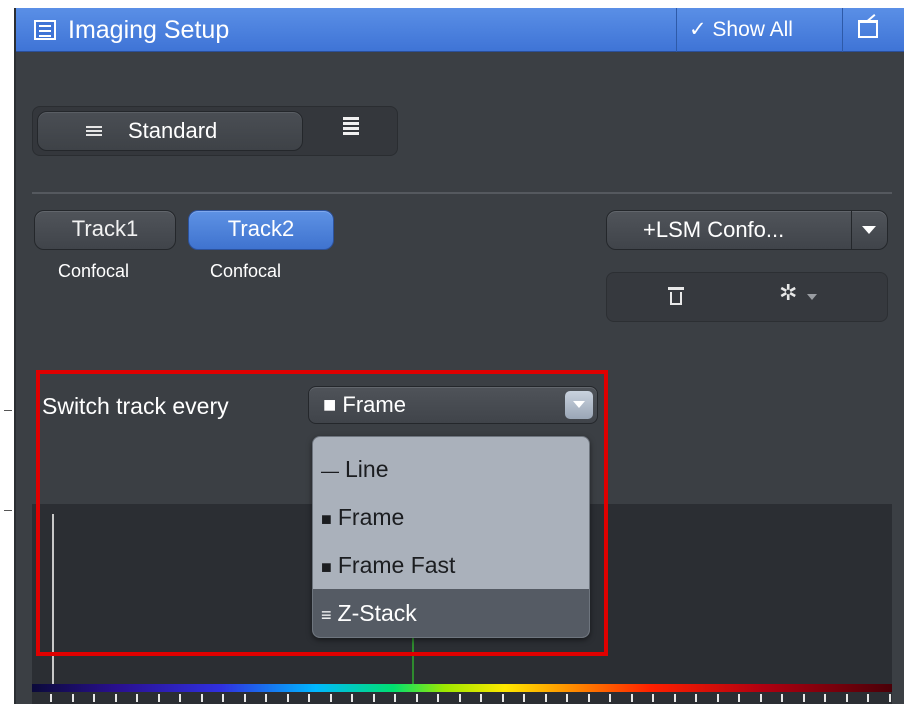  Describe the element at coordinates (173, 130) in the screenshot. I see `standard-mode-label: Standard` at that location.